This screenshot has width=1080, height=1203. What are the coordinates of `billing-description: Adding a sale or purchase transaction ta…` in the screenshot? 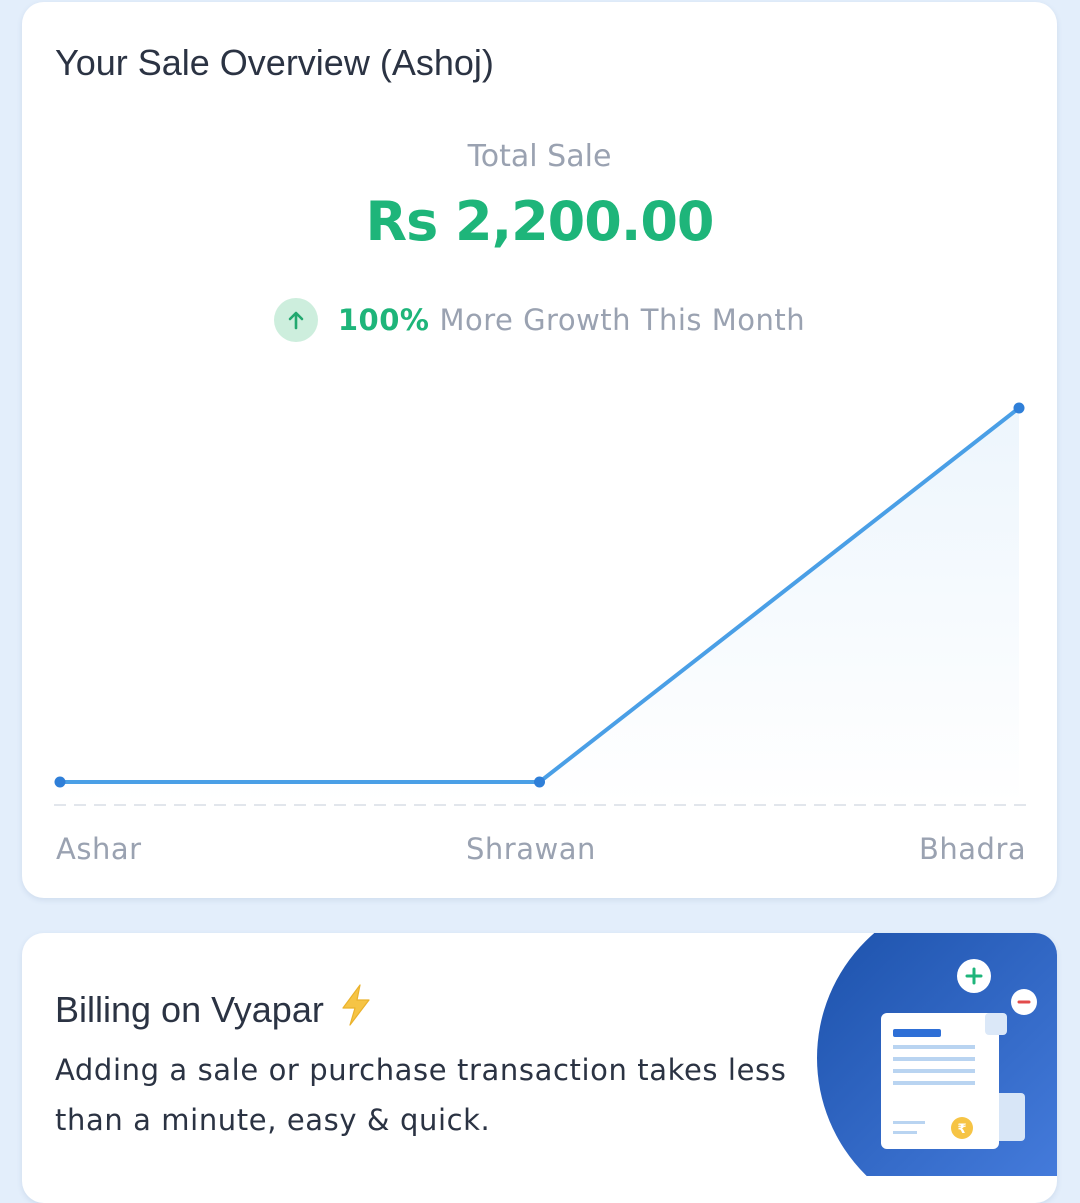 It's located at (421, 1095).